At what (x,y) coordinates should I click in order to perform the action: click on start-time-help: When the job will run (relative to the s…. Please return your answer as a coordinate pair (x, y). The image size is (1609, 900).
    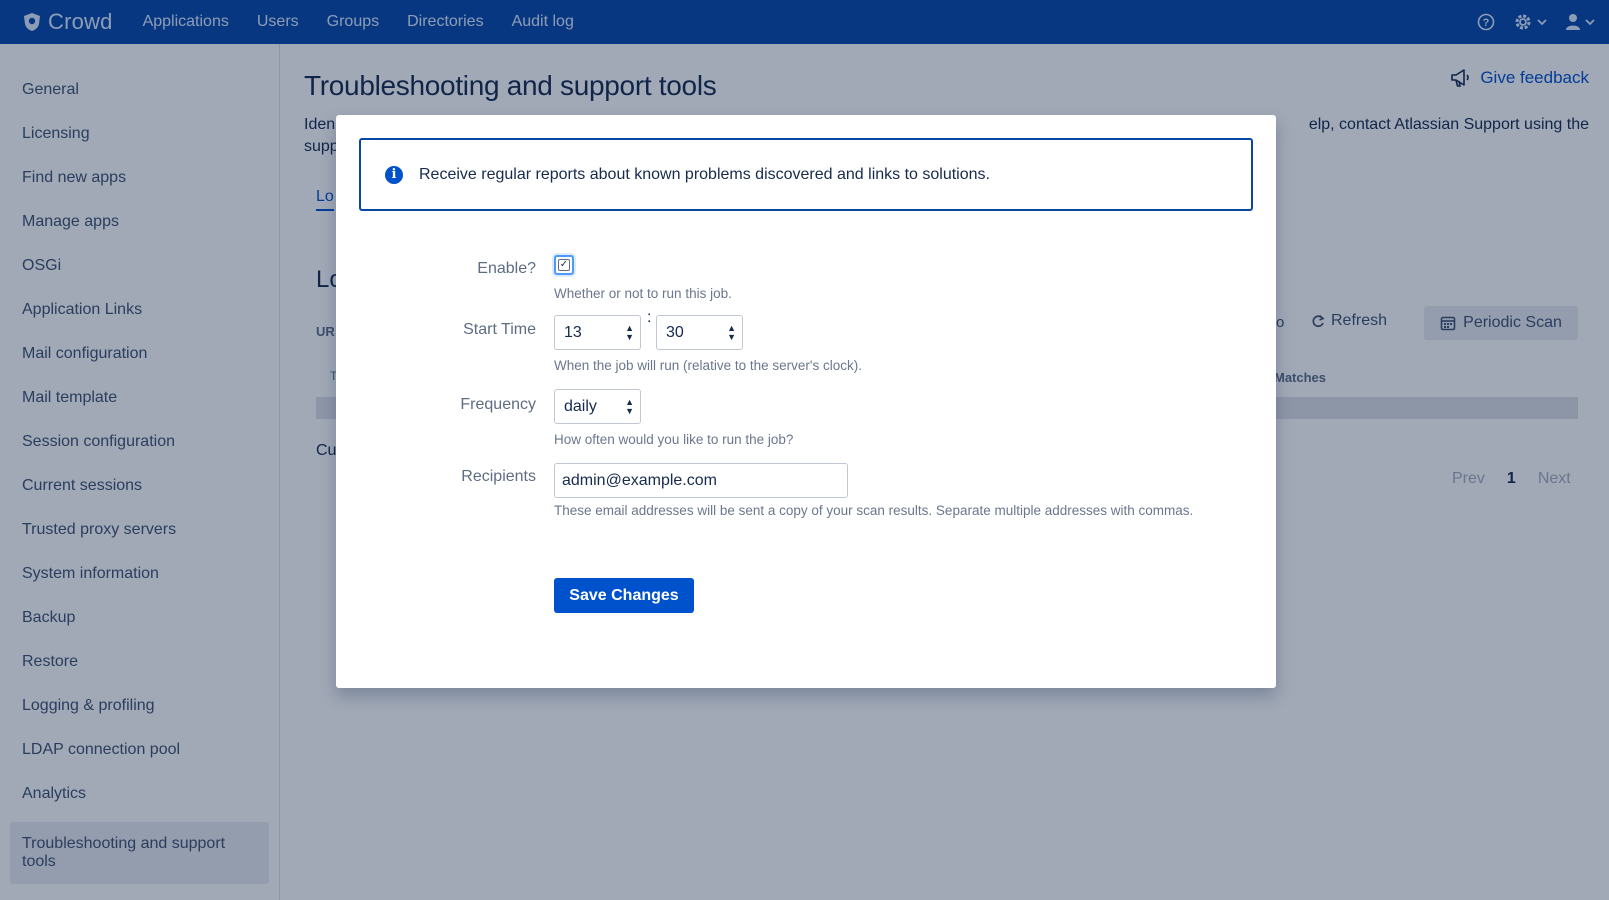
    Looking at the image, I should click on (708, 365).